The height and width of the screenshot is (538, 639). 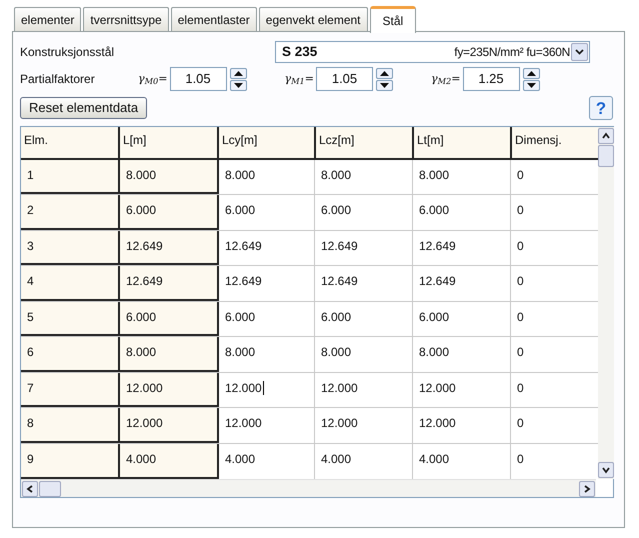 What do you see at coordinates (445, 79) in the screenshot?
I see `factor-label: γ$_{M2}$=` at bounding box center [445, 79].